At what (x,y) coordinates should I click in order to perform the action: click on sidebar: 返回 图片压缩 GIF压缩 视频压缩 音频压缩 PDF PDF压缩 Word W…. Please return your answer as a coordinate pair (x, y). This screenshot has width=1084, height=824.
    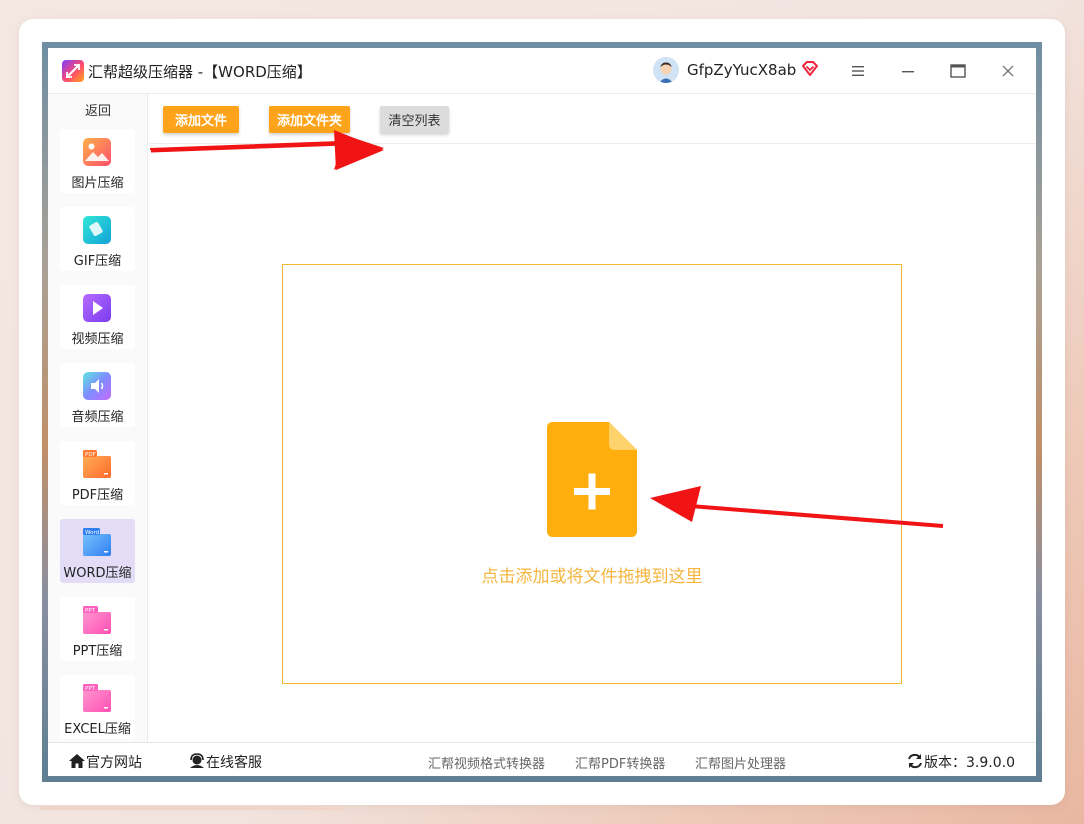
    Looking at the image, I should click on (98, 418).